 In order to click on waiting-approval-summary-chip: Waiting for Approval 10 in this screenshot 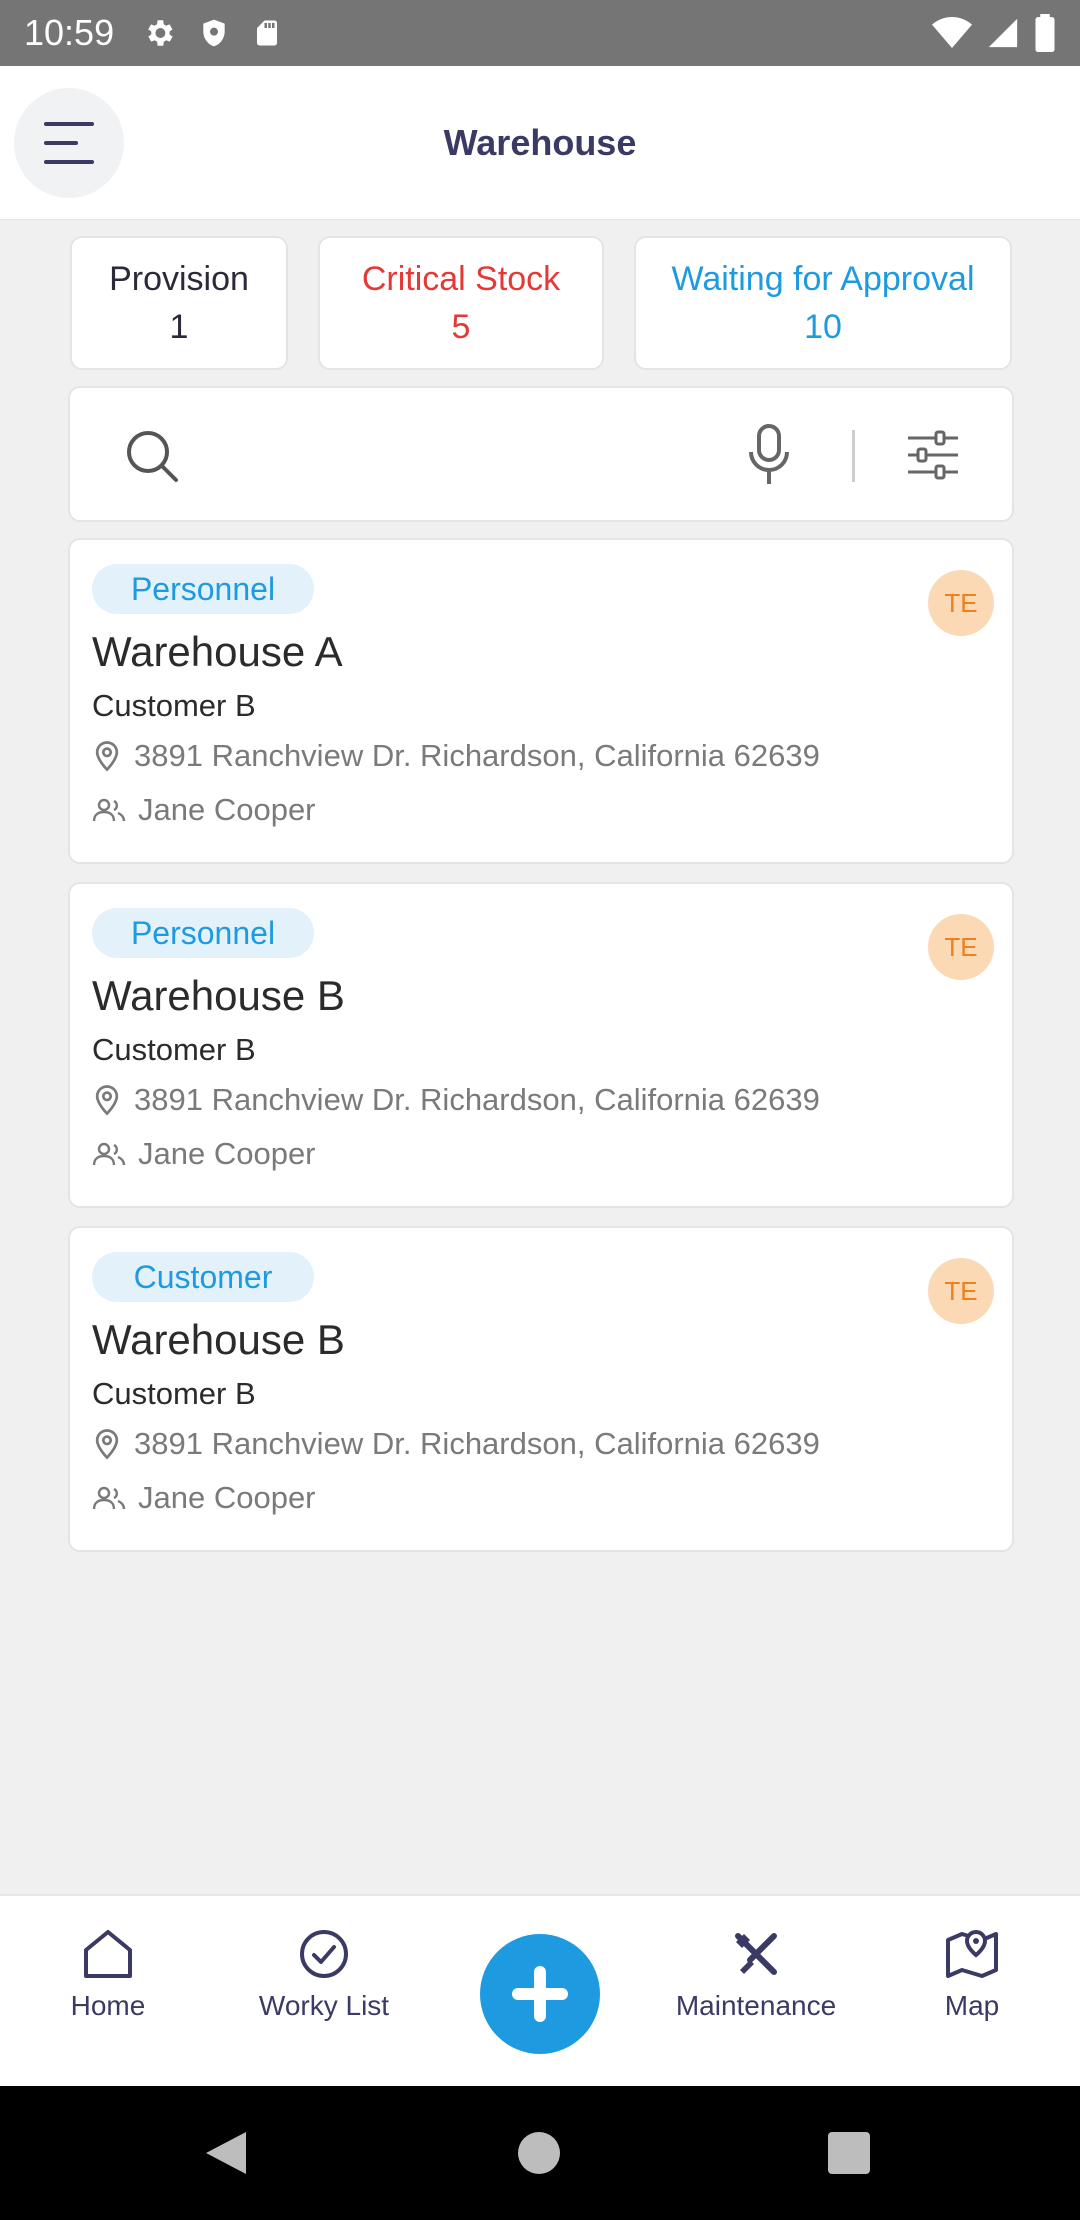, I will do `click(823, 303)`.